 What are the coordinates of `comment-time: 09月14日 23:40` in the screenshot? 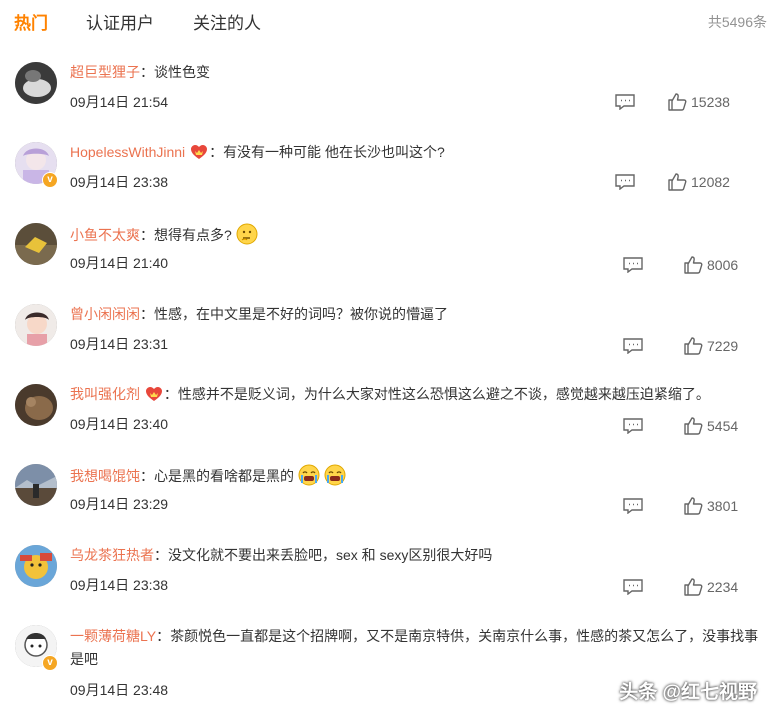 It's located at (119, 424).